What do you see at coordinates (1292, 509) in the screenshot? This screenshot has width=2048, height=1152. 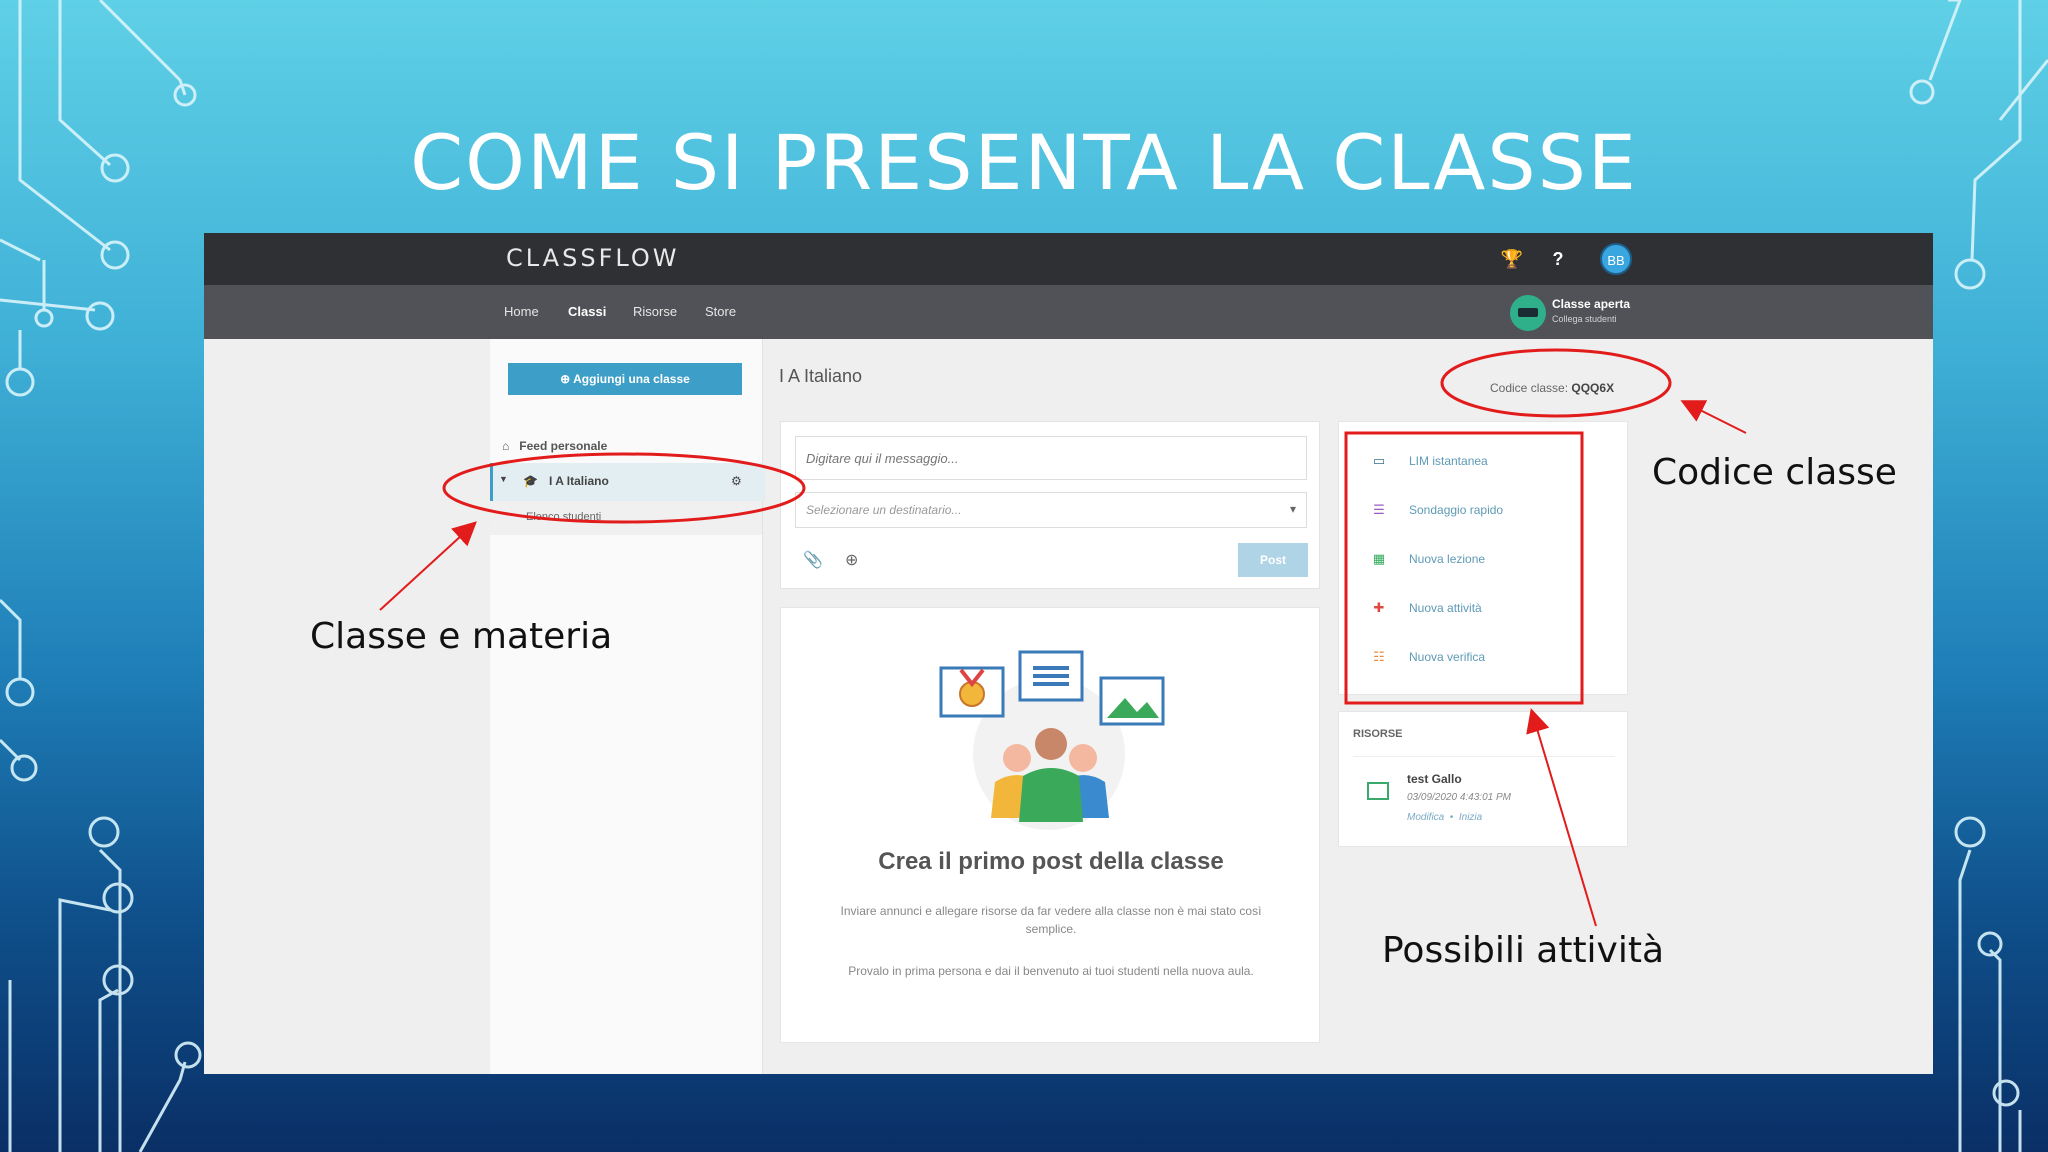 I see `caret-down-icon: ▾` at bounding box center [1292, 509].